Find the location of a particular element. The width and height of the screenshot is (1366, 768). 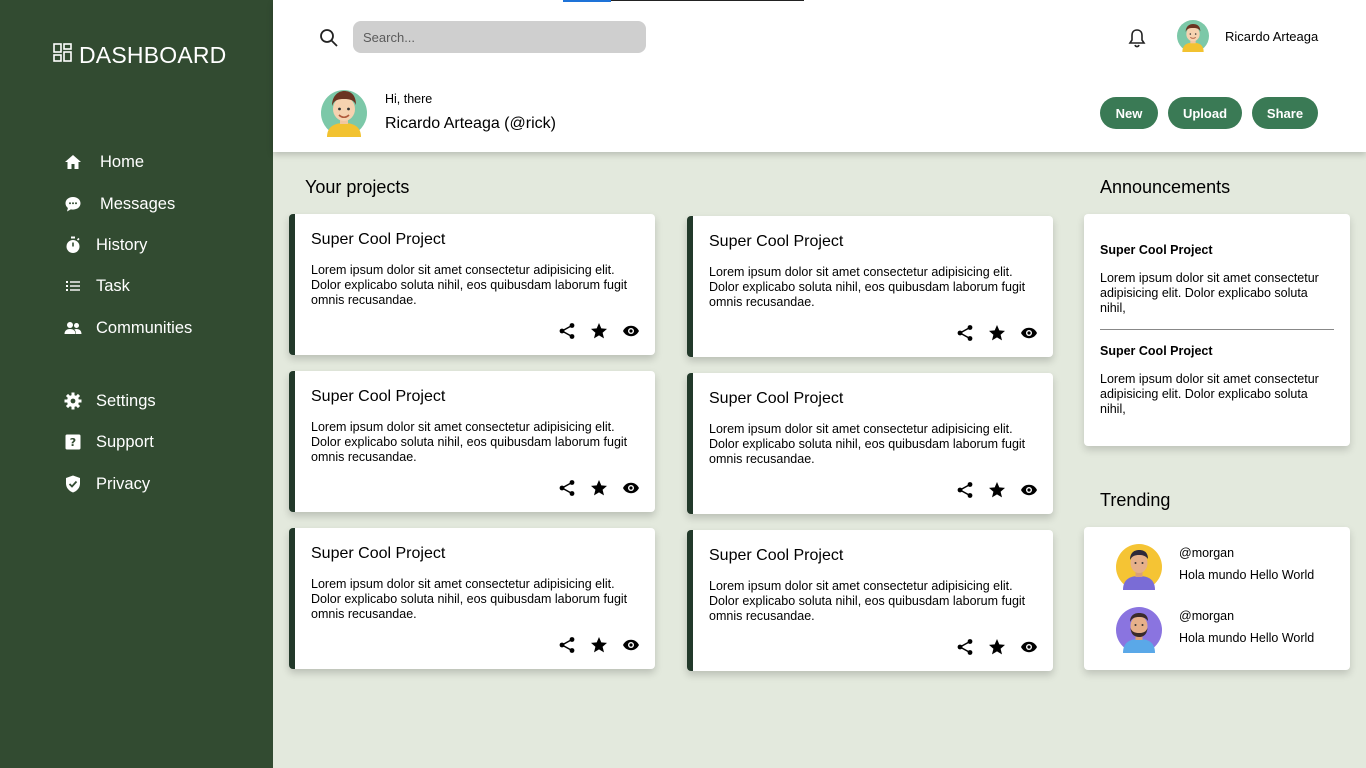

profile-avatar is located at coordinates (344, 112).